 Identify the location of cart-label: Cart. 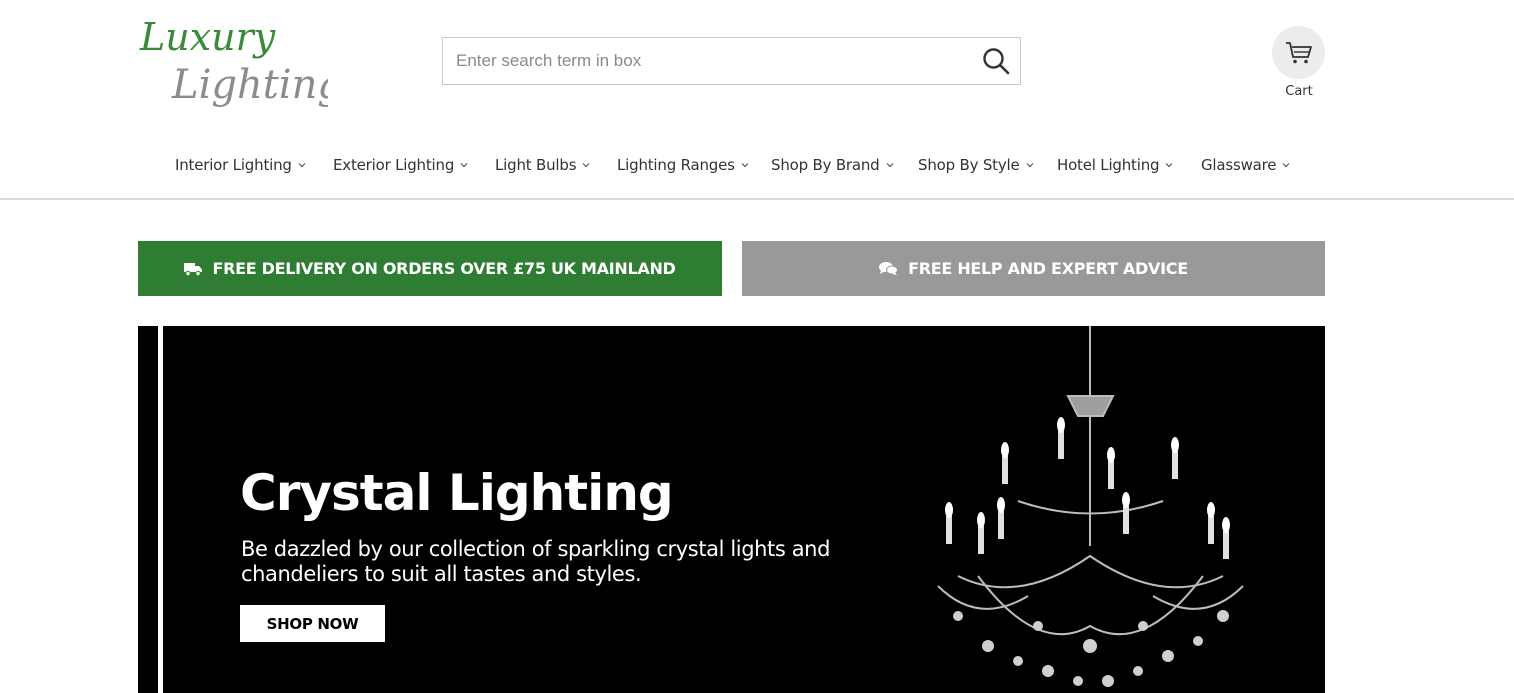
(1299, 91).